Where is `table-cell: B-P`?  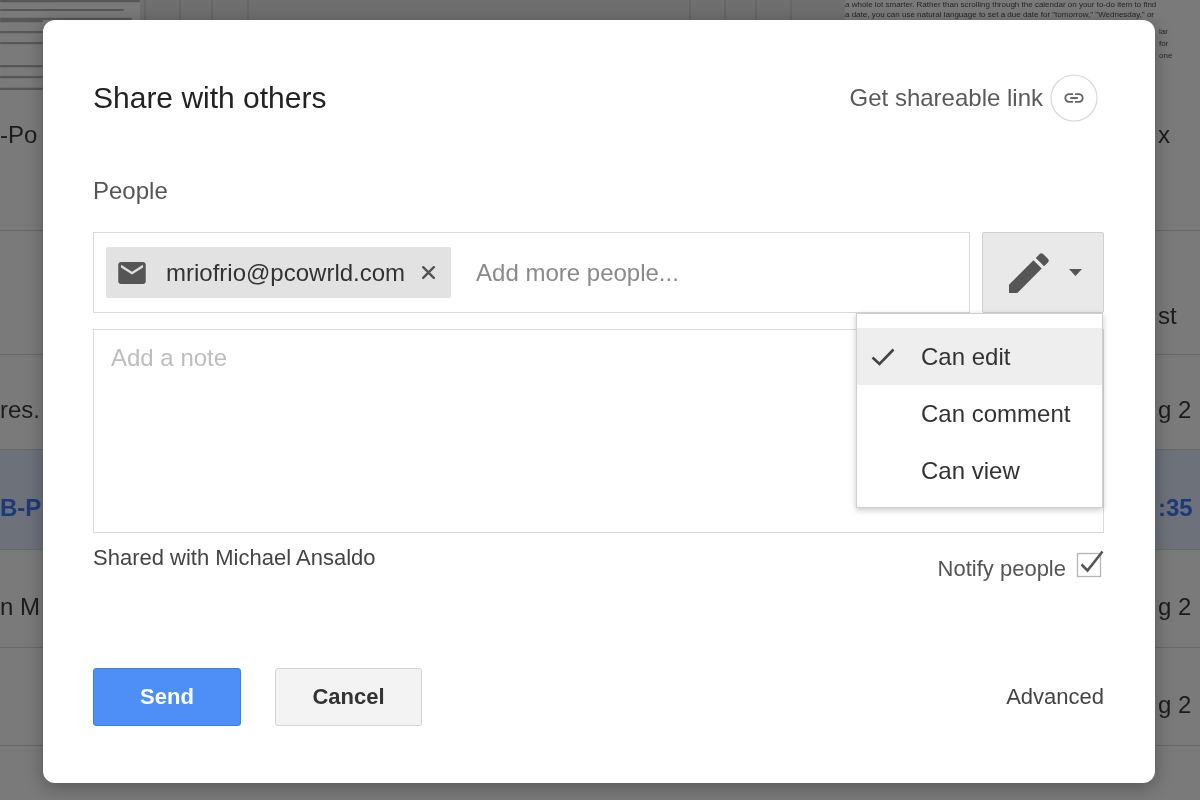 table-cell: B-P is located at coordinates (21, 508).